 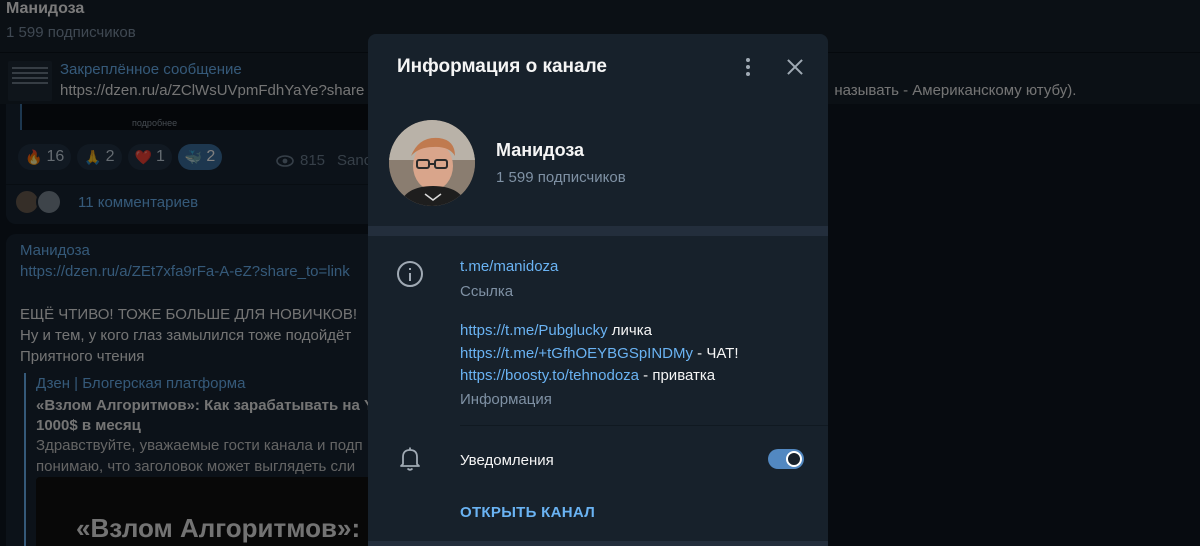 What do you see at coordinates (502, 66) in the screenshot?
I see `dialog-title: Информация о канале` at bounding box center [502, 66].